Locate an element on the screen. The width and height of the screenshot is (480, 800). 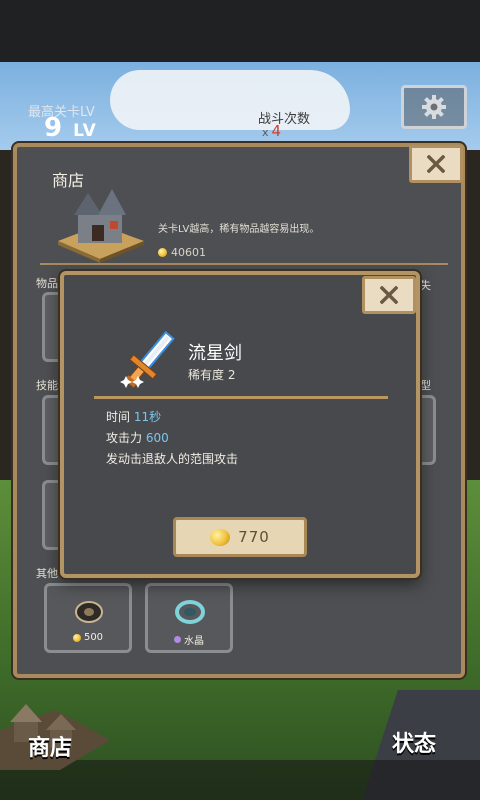
cloud is located at coordinates (230, 100).